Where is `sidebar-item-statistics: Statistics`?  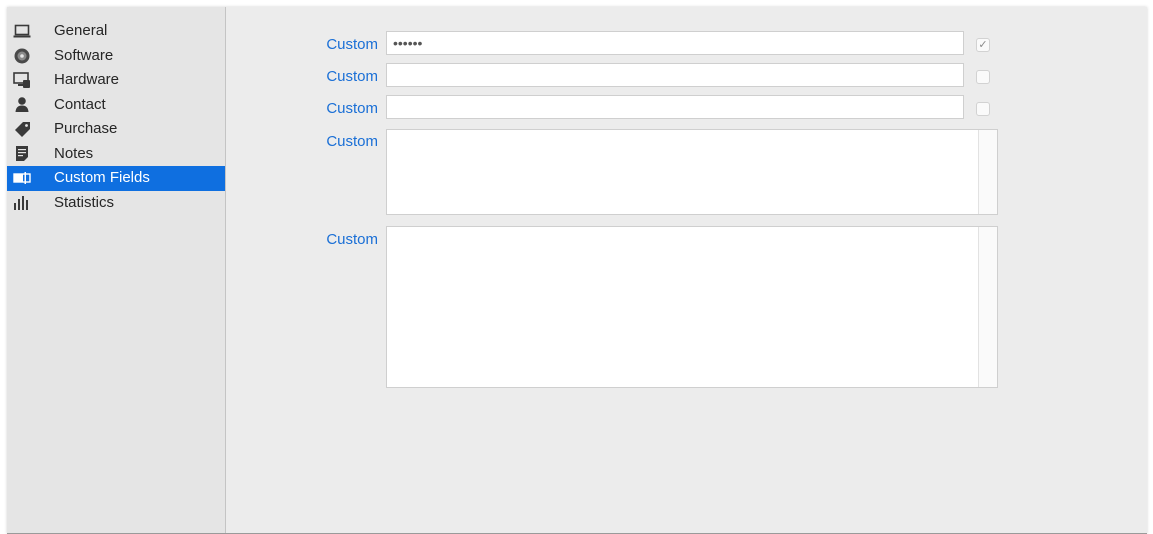
sidebar-item-statistics: Statistics is located at coordinates (116, 203).